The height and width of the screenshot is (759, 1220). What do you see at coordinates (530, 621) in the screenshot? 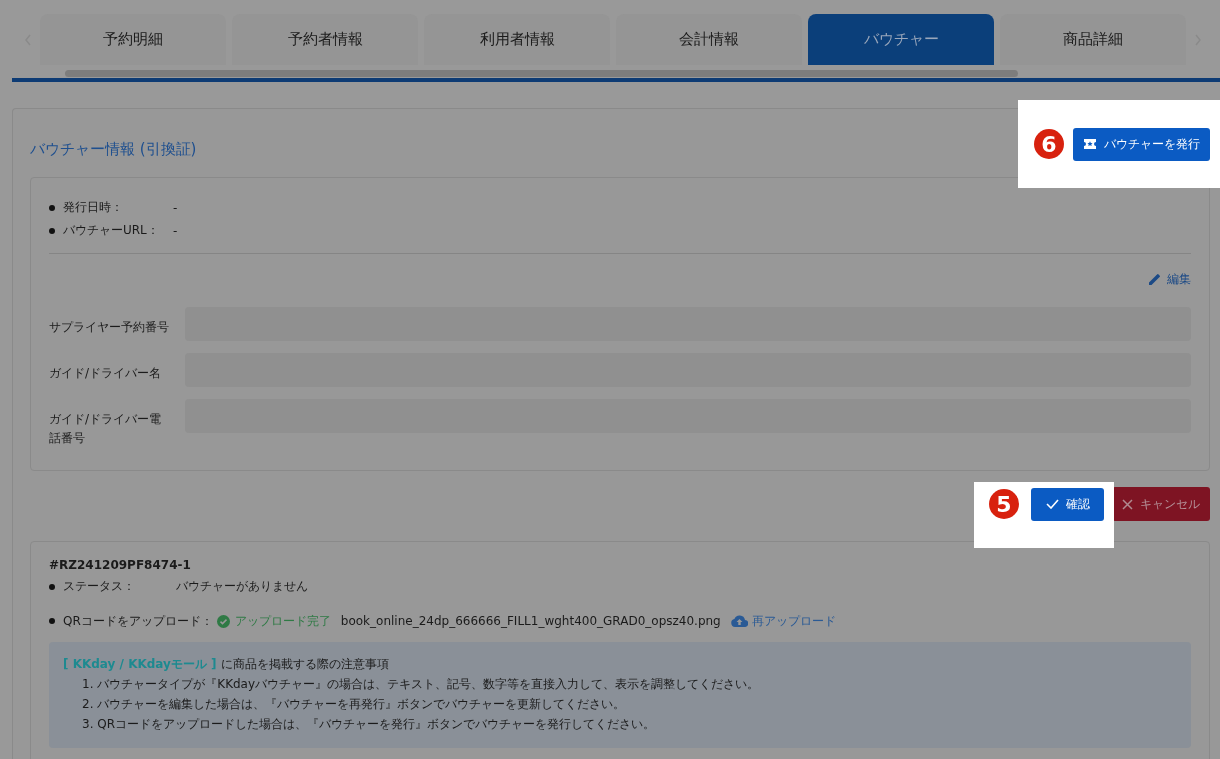
I see `file-name: book_online_24dp_666666_FILL1_wght400_GRAD0_opsz40.png` at bounding box center [530, 621].